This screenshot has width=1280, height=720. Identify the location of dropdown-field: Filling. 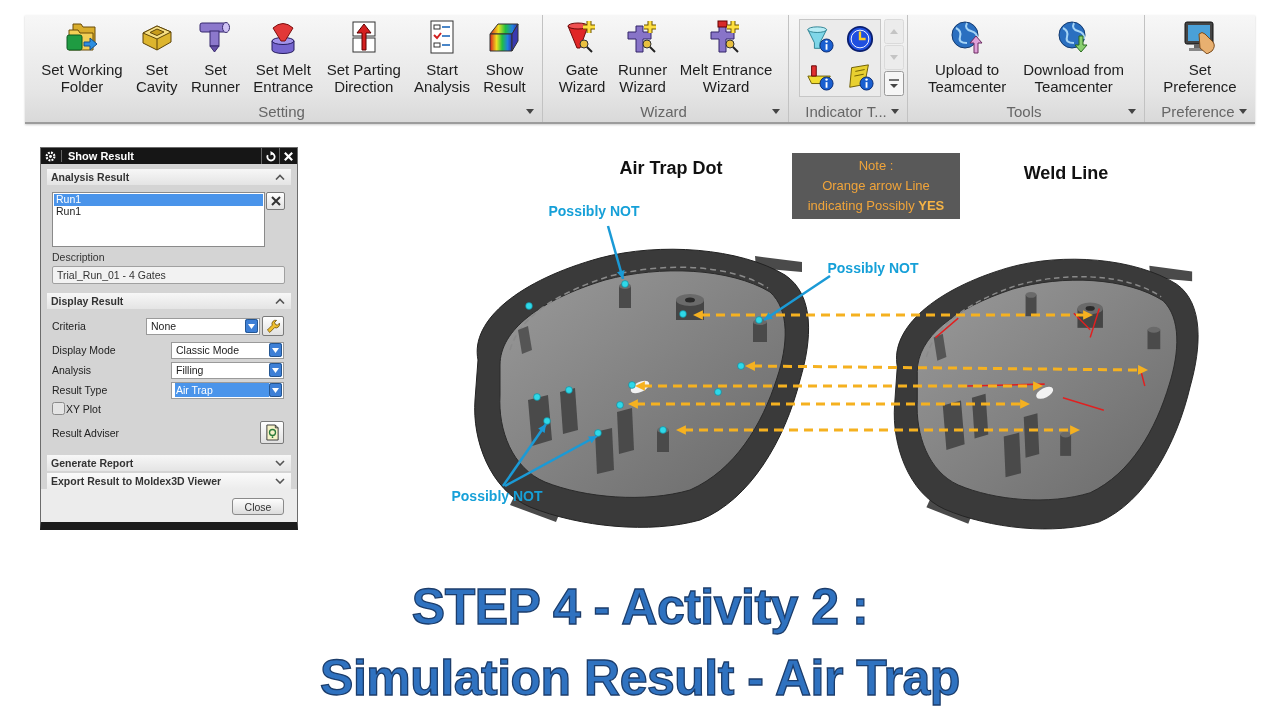
(227, 370).